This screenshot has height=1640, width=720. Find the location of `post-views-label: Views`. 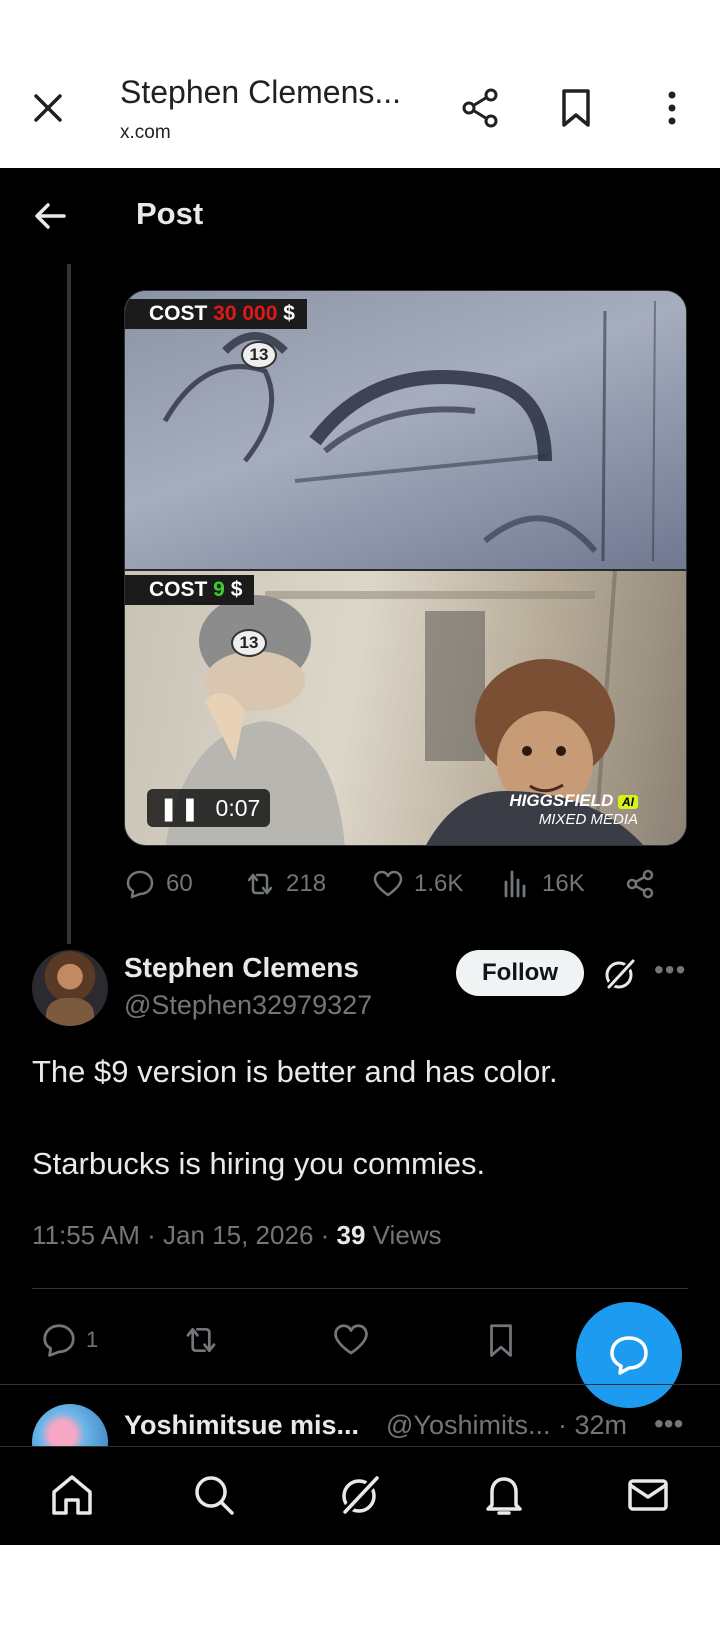

post-views-label: Views is located at coordinates (407, 1235).